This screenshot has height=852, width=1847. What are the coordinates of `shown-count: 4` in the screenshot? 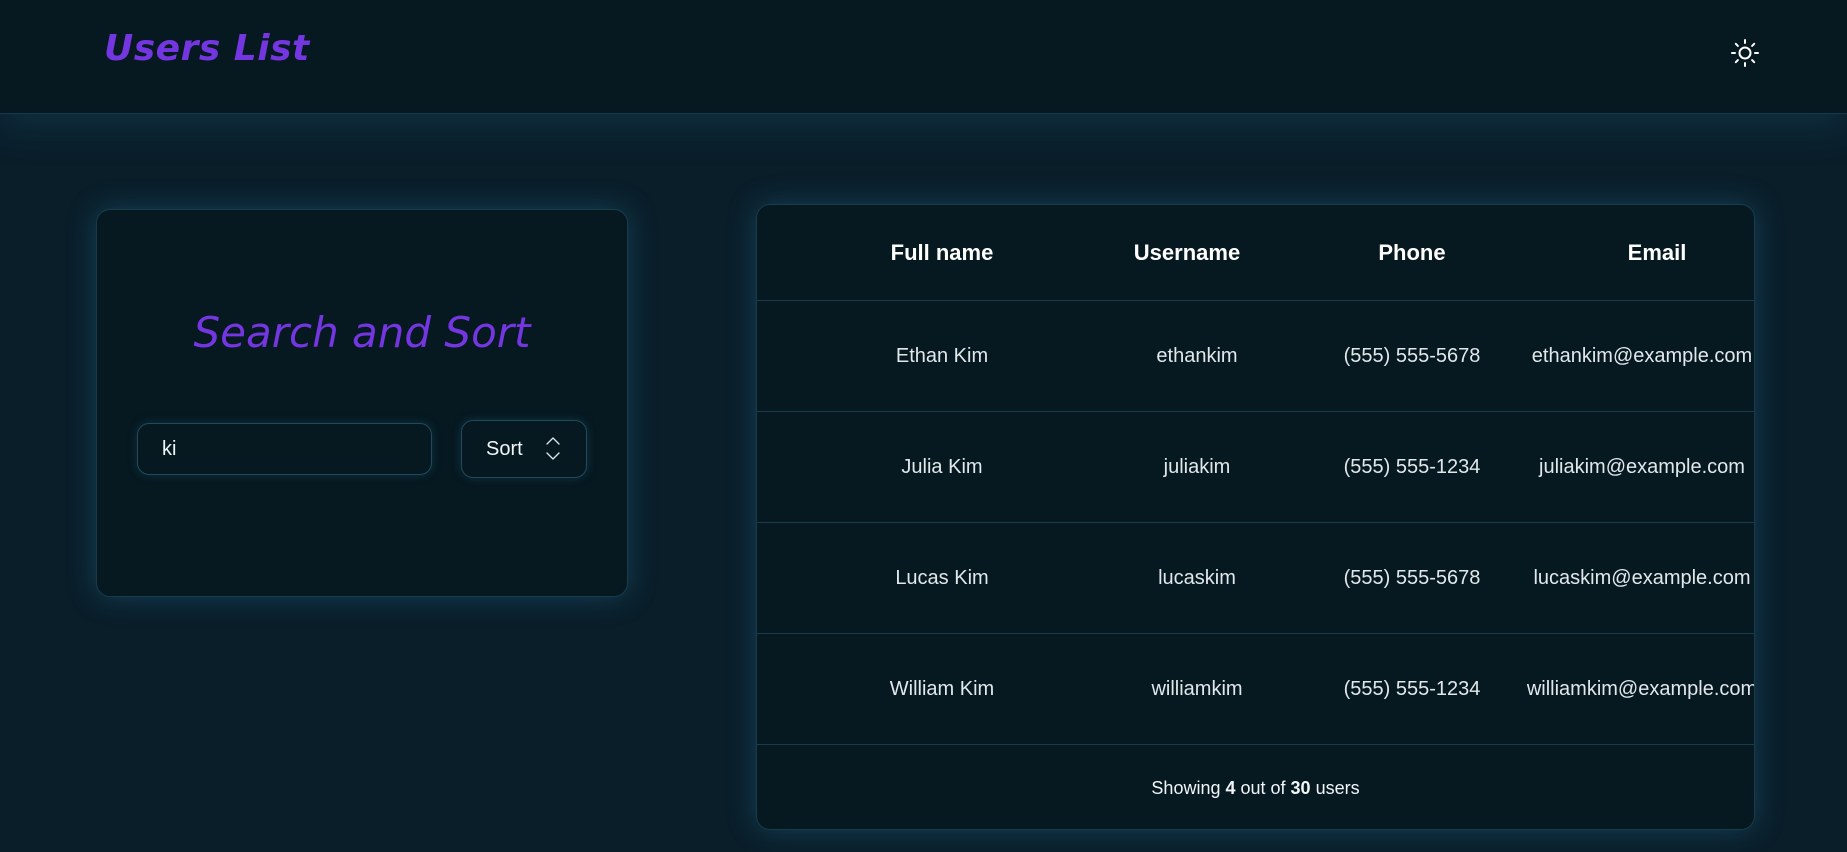 It's located at (1230, 787).